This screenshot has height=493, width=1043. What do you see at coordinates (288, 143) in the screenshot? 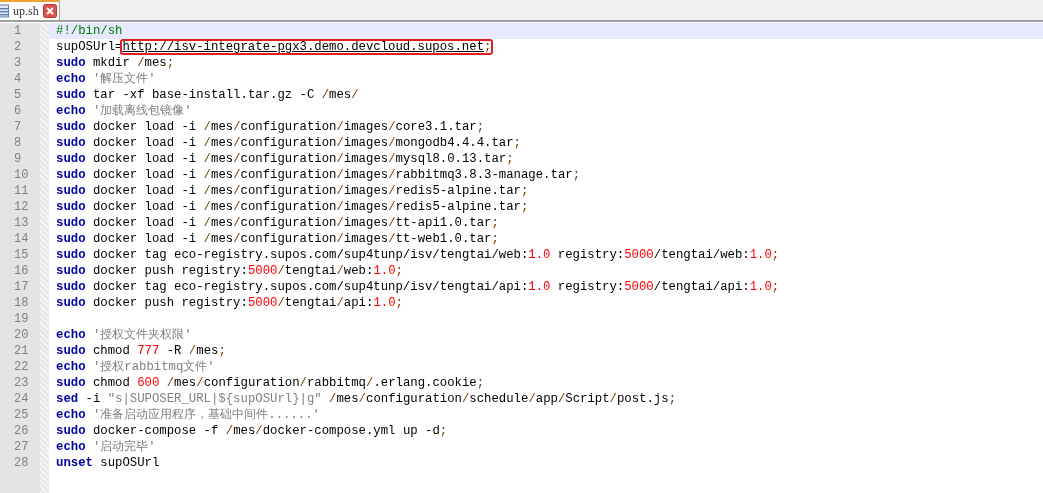
I see `code-line: sudo docker load -i /mes/configuration/images/mongodb4.4.4.tar;` at bounding box center [288, 143].